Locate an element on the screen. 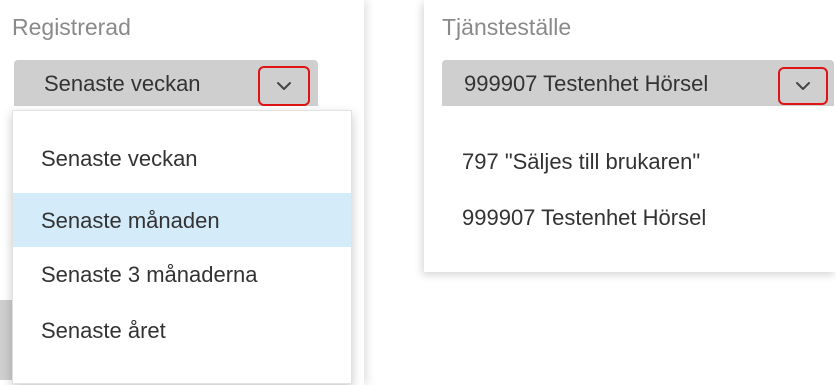 This screenshot has height=385, width=836. option-label: Senaste året is located at coordinates (103, 330).